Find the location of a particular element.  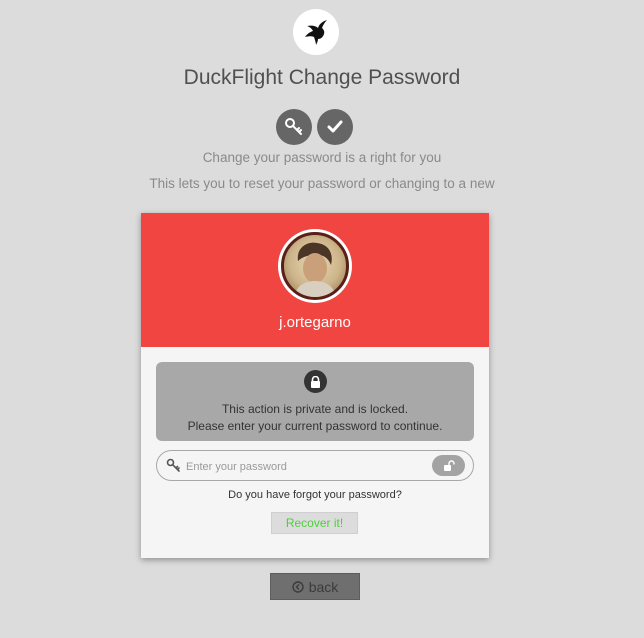

unlock-icon is located at coordinates (449, 465).